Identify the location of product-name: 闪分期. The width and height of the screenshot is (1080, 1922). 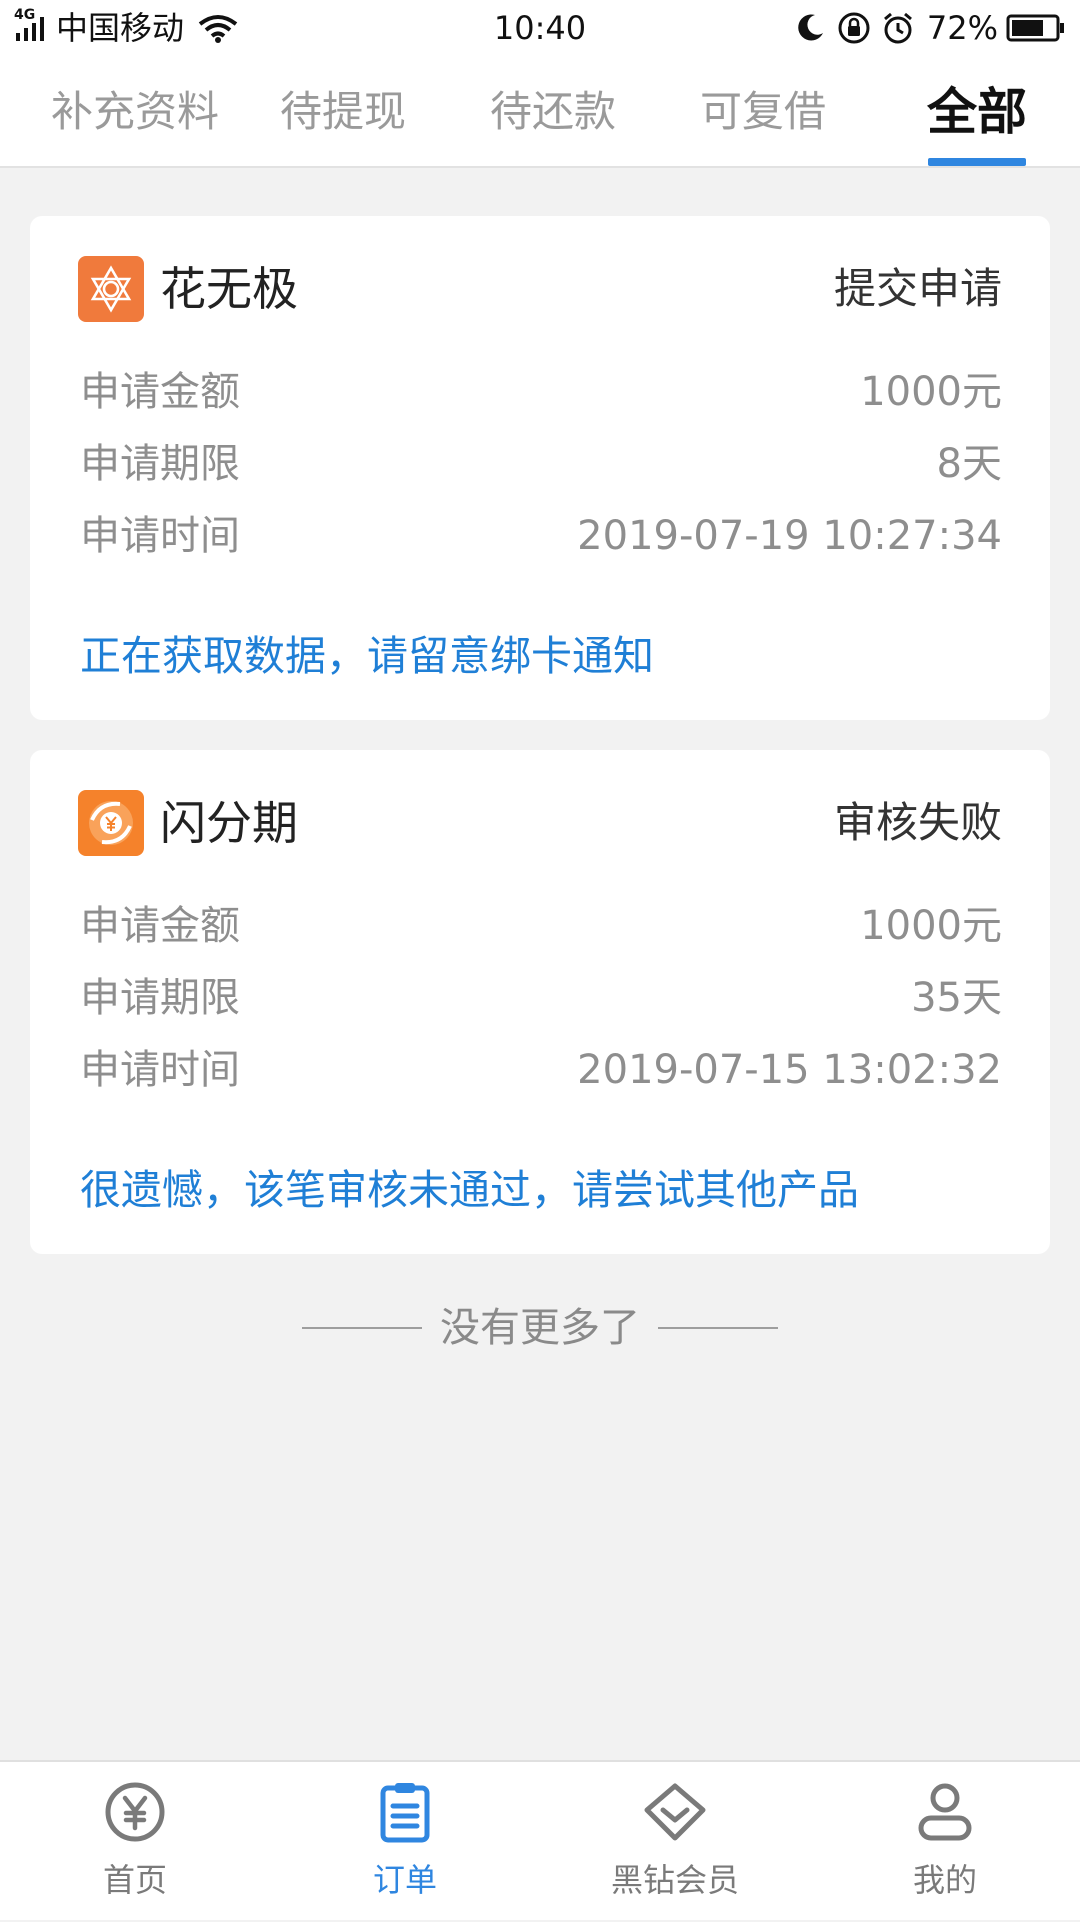
(229, 823).